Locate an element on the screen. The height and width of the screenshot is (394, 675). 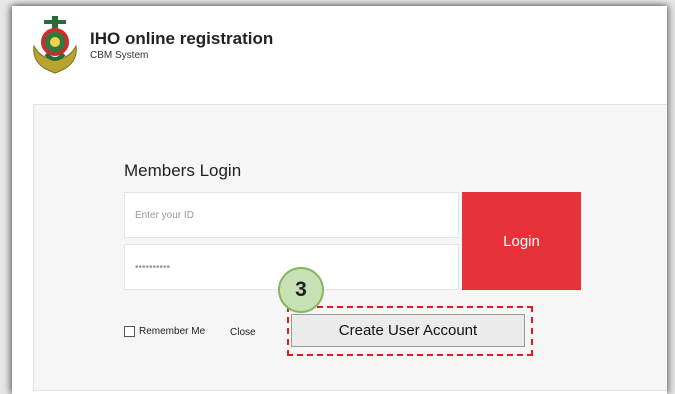
remember-me-checkbox is located at coordinates (129, 331).